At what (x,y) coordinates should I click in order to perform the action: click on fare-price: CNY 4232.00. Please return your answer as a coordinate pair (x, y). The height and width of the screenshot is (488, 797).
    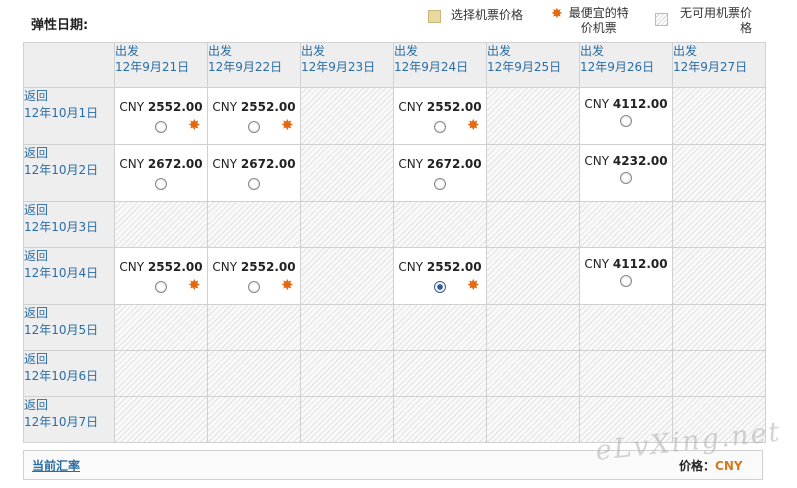
    Looking at the image, I should click on (626, 161).